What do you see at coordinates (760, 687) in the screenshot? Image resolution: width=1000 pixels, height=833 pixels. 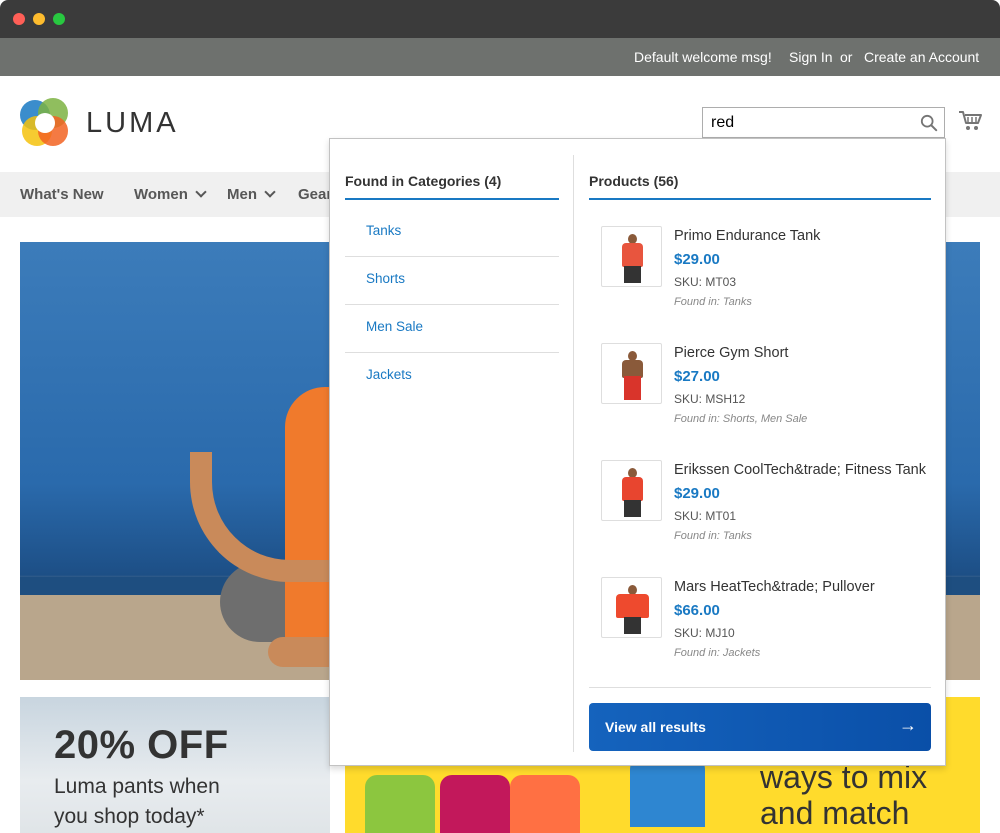 I see `divider` at bounding box center [760, 687].